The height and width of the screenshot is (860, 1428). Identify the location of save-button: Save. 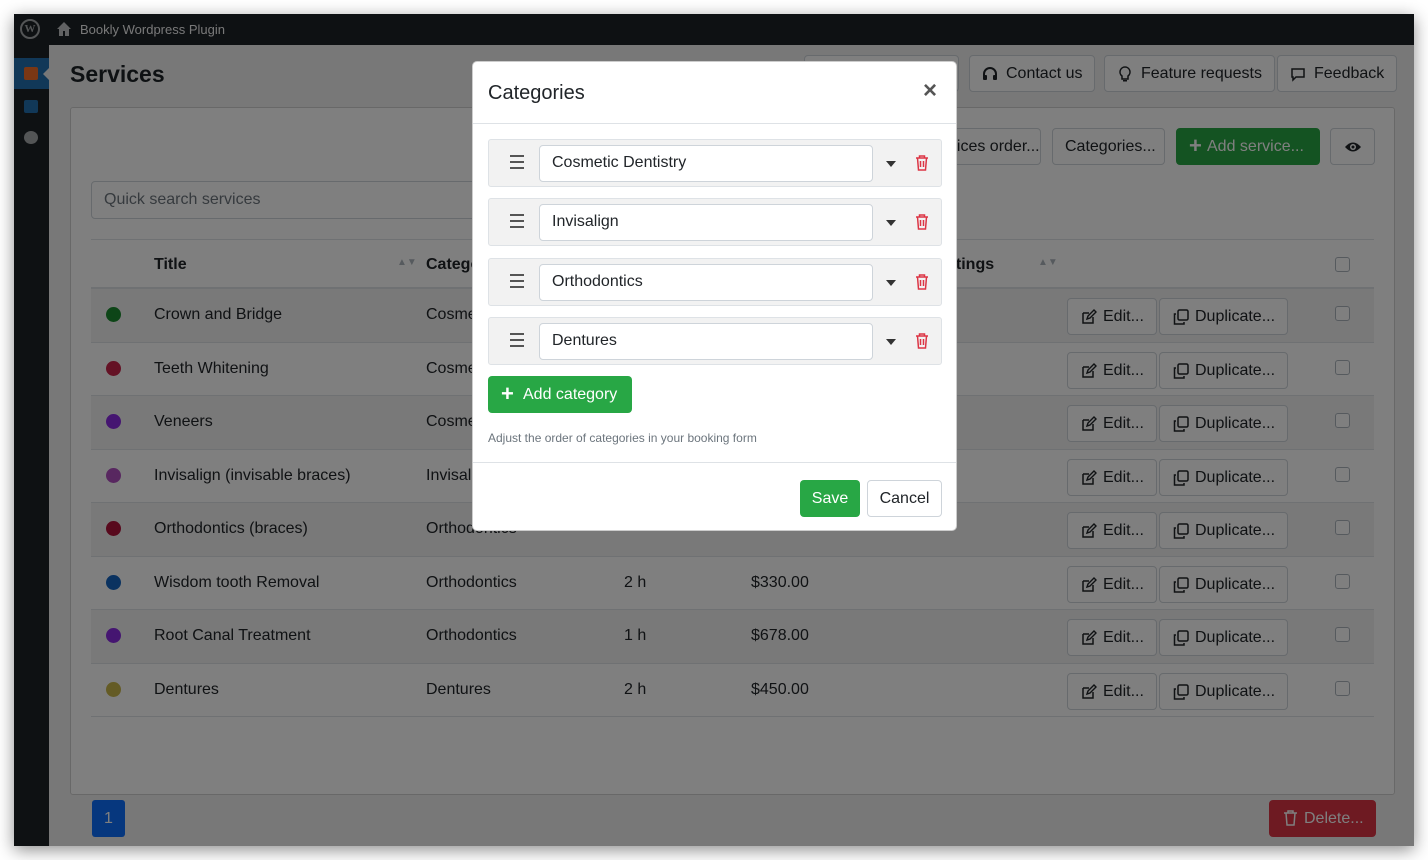
(830, 498).